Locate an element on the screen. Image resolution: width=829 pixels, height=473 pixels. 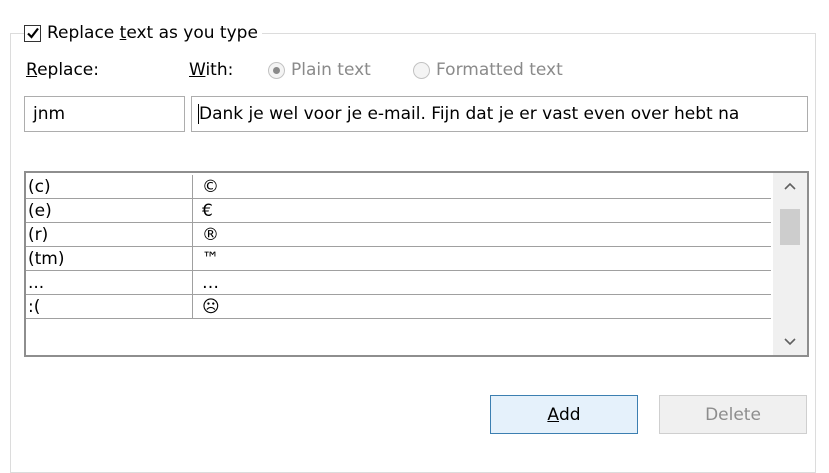
formatted-text-radio: Formatted text is located at coordinates (488, 70).